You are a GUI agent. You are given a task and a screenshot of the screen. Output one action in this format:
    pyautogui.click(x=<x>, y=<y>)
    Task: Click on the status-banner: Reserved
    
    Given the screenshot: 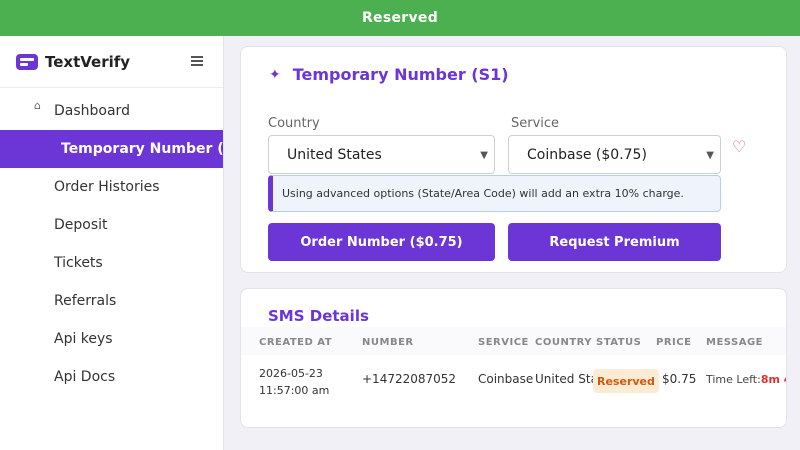 What is the action you would take?
    pyautogui.click(x=400, y=18)
    